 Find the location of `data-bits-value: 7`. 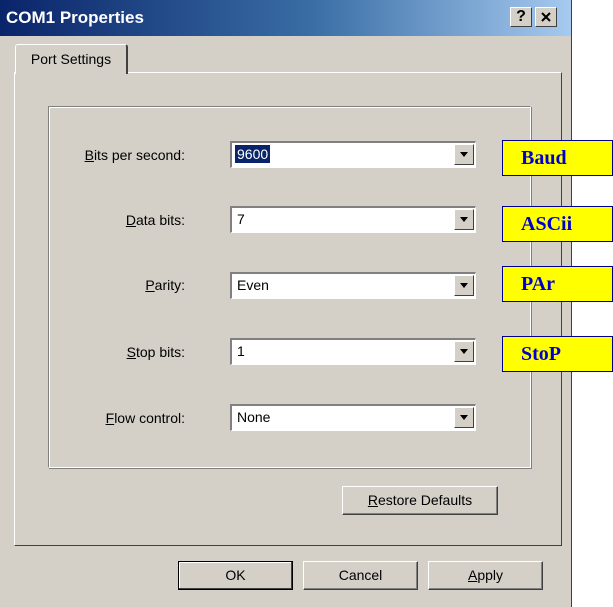

data-bits-value: 7 is located at coordinates (241, 219).